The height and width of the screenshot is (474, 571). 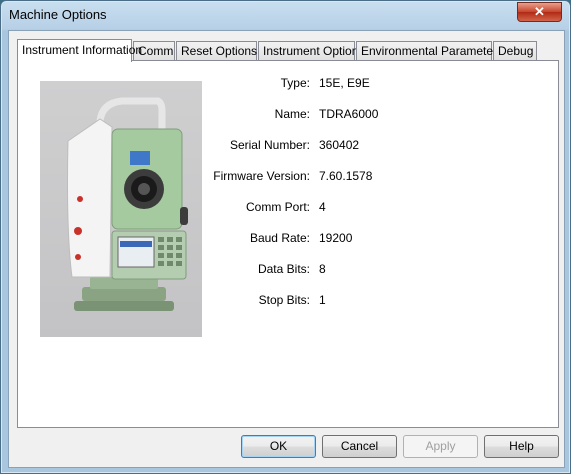 What do you see at coordinates (285, 15) in the screenshot?
I see `title-bar: Machine Options ✕` at bounding box center [285, 15].